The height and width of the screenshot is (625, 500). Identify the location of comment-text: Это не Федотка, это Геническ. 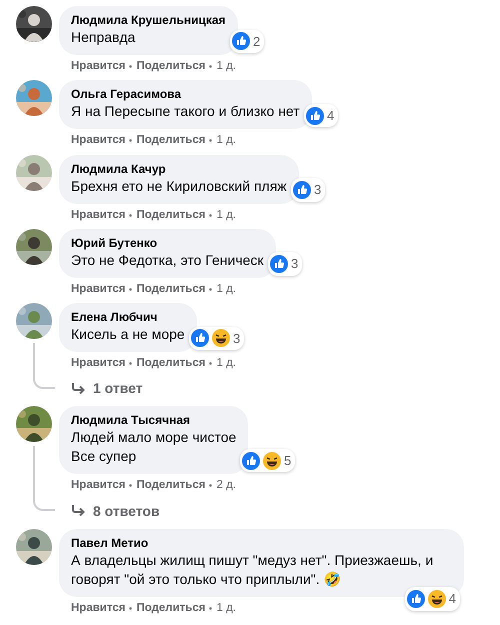
(167, 260).